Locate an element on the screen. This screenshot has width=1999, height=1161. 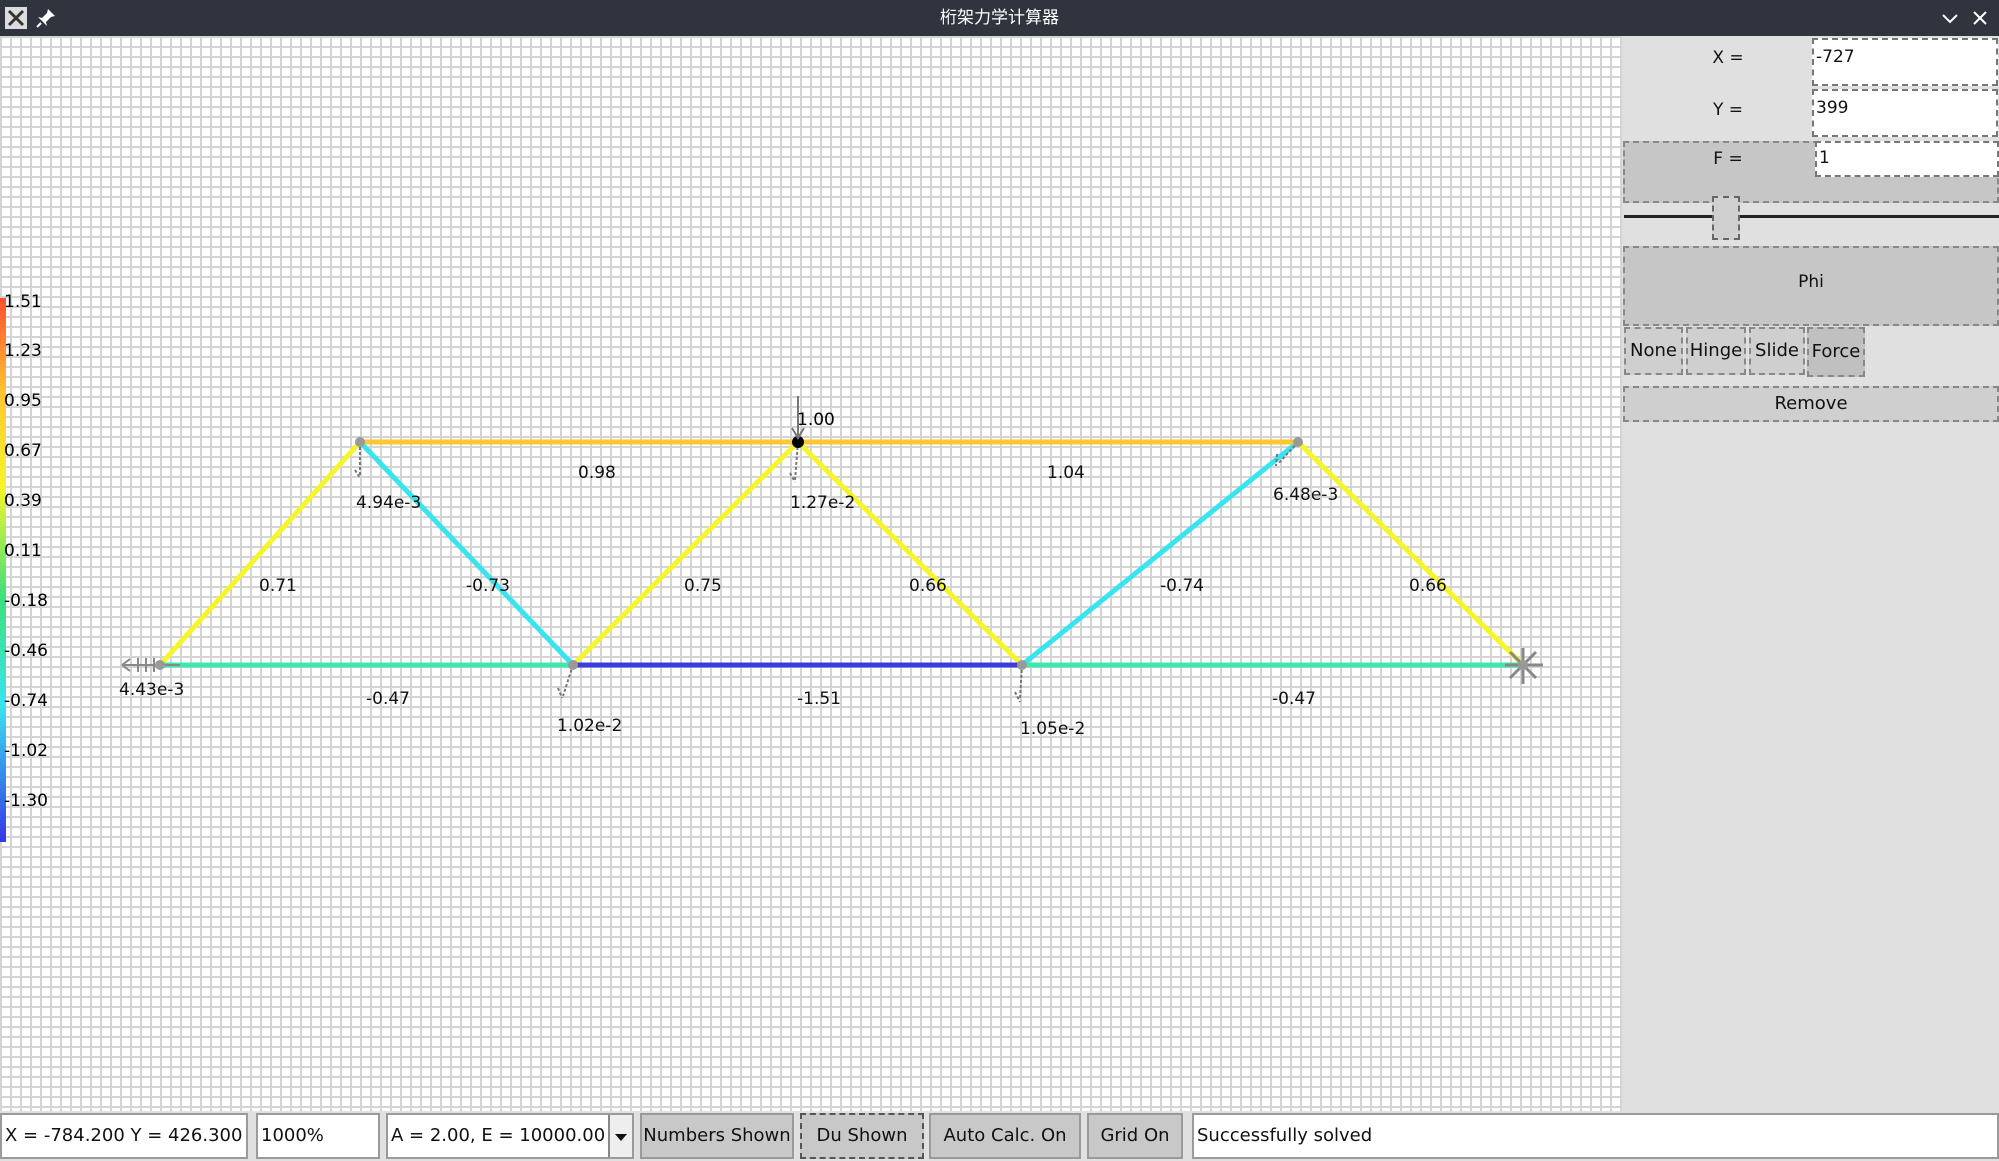
x-label: X = is located at coordinates (1728, 58).